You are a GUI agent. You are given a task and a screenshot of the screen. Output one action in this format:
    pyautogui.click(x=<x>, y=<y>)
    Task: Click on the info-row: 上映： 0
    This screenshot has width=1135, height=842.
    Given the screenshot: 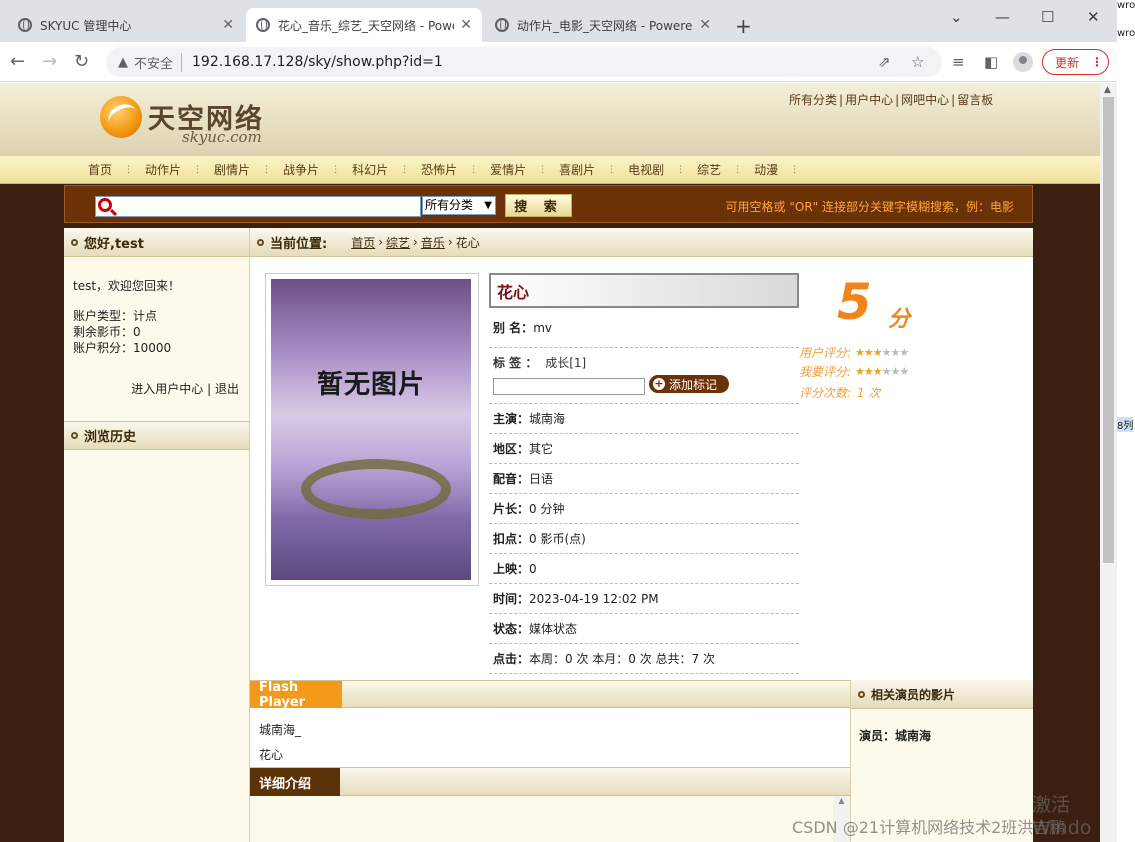 What is the action you would take?
    pyautogui.click(x=644, y=569)
    